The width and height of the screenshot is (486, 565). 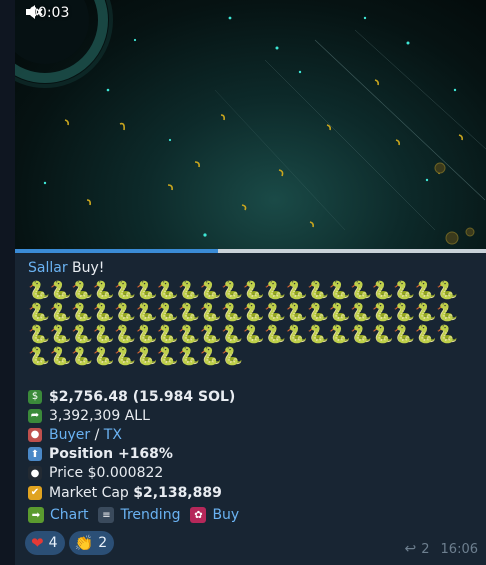 I want to click on amount-value: 3,392,309 ALL, so click(x=99, y=415).